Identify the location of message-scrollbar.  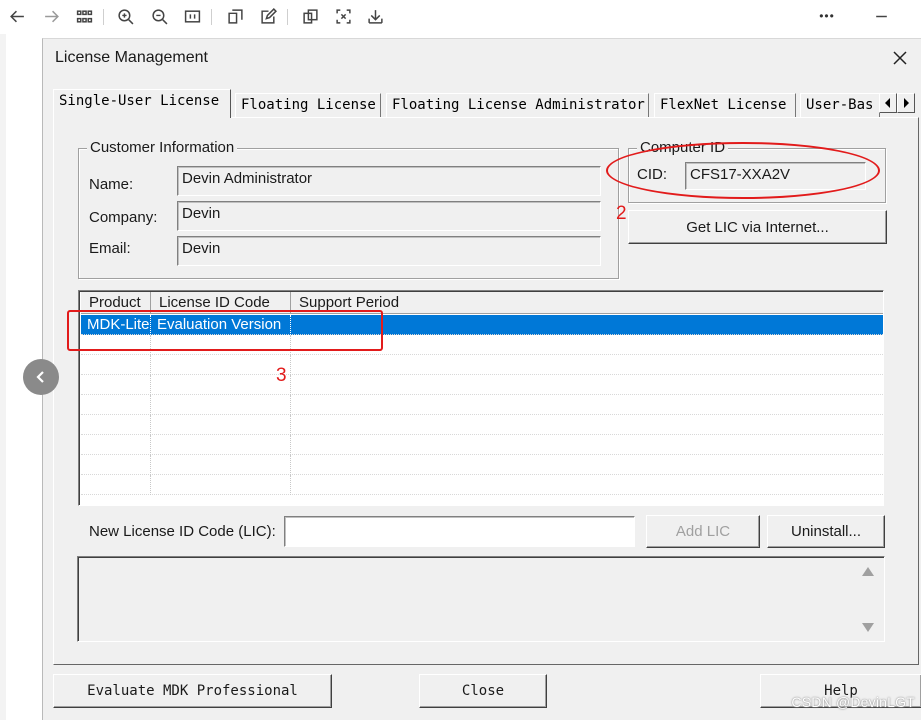
(868, 599).